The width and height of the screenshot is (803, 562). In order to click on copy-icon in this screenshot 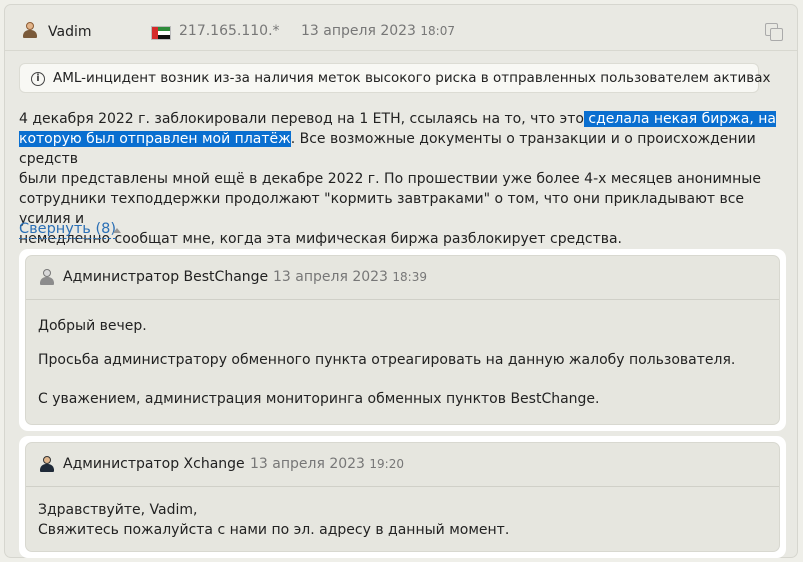, I will do `click(775, 33)`.